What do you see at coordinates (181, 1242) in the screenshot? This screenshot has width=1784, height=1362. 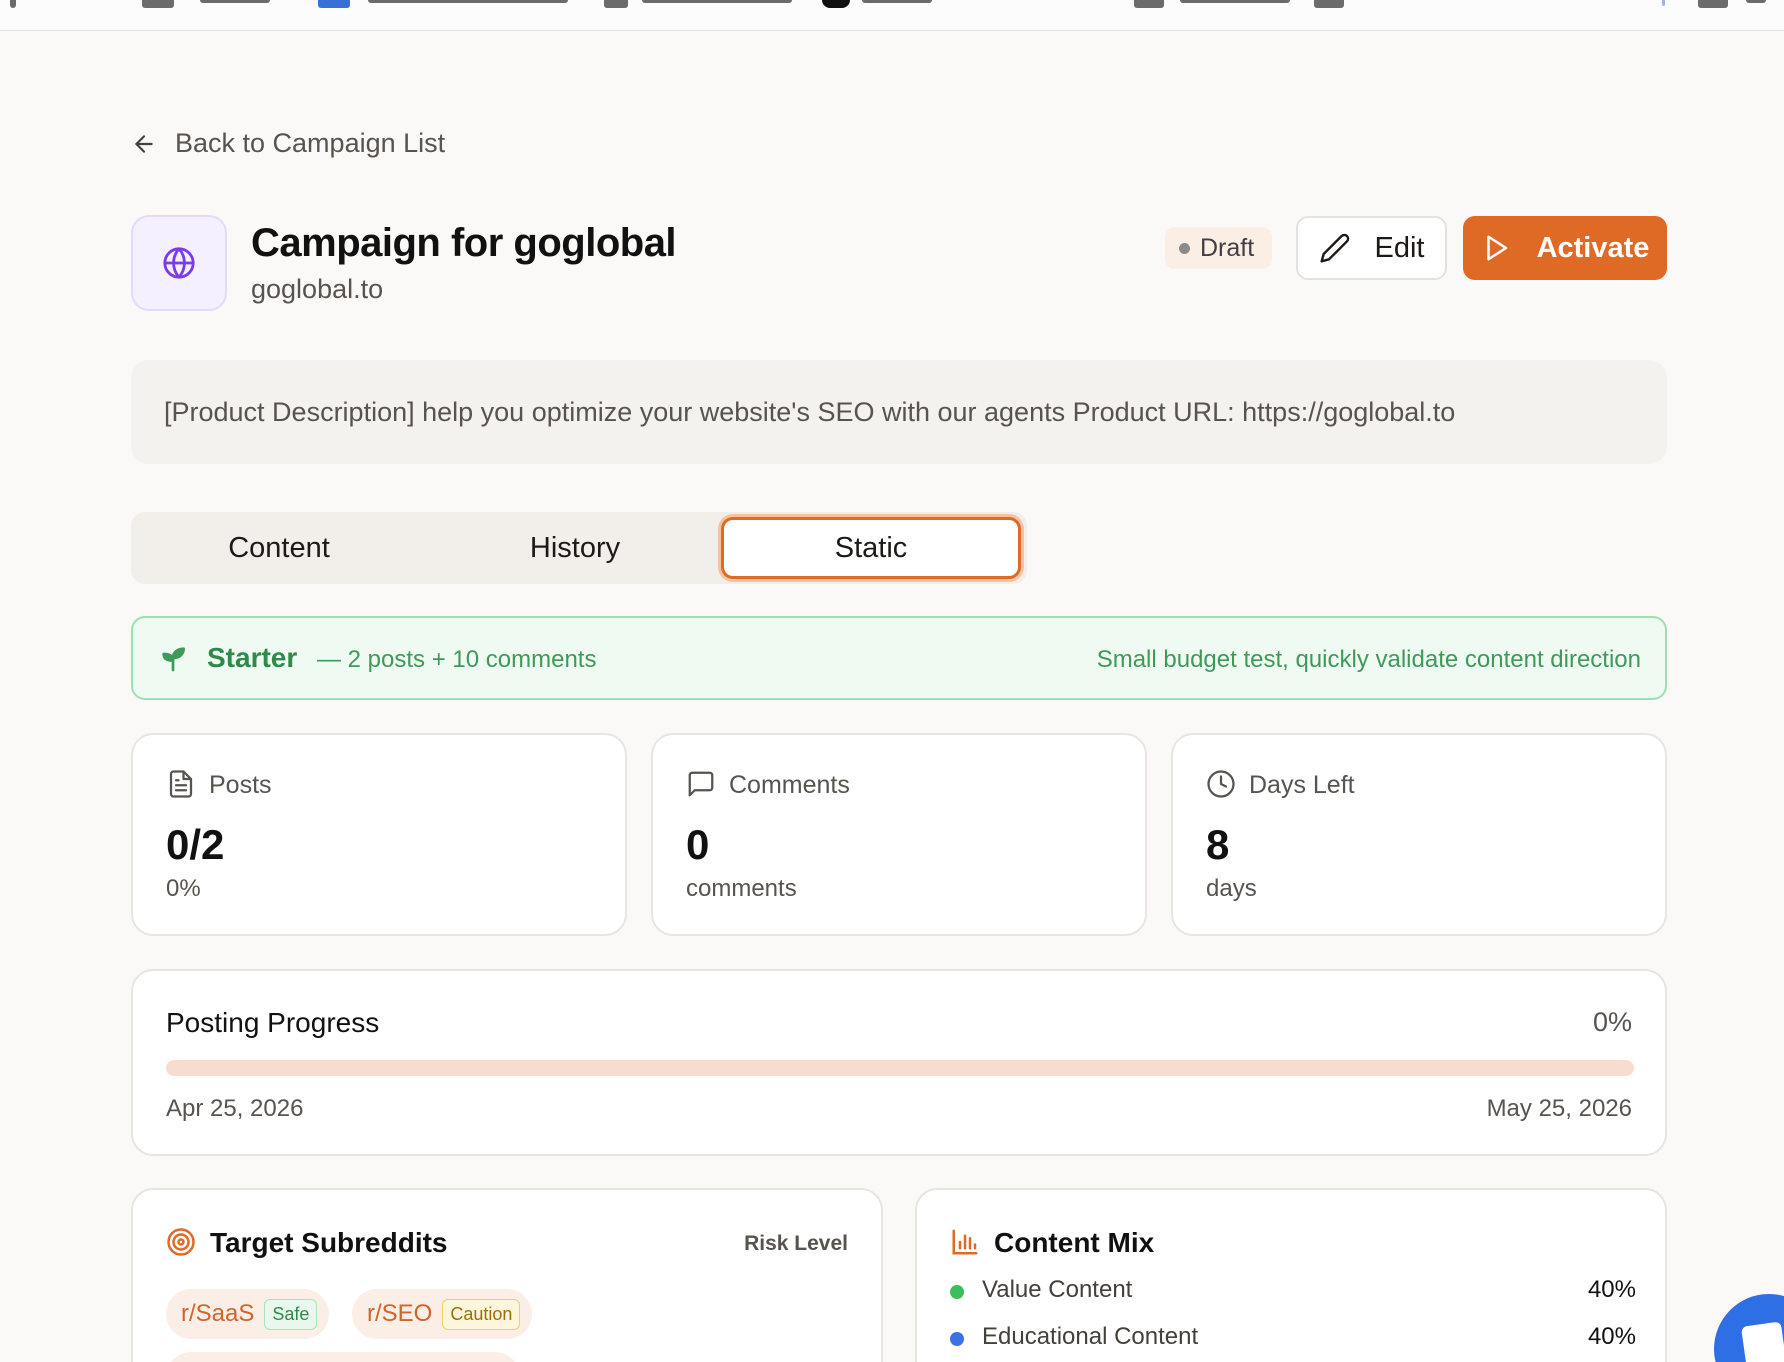 I see `target-icon` at bounding box center [181, 1242].